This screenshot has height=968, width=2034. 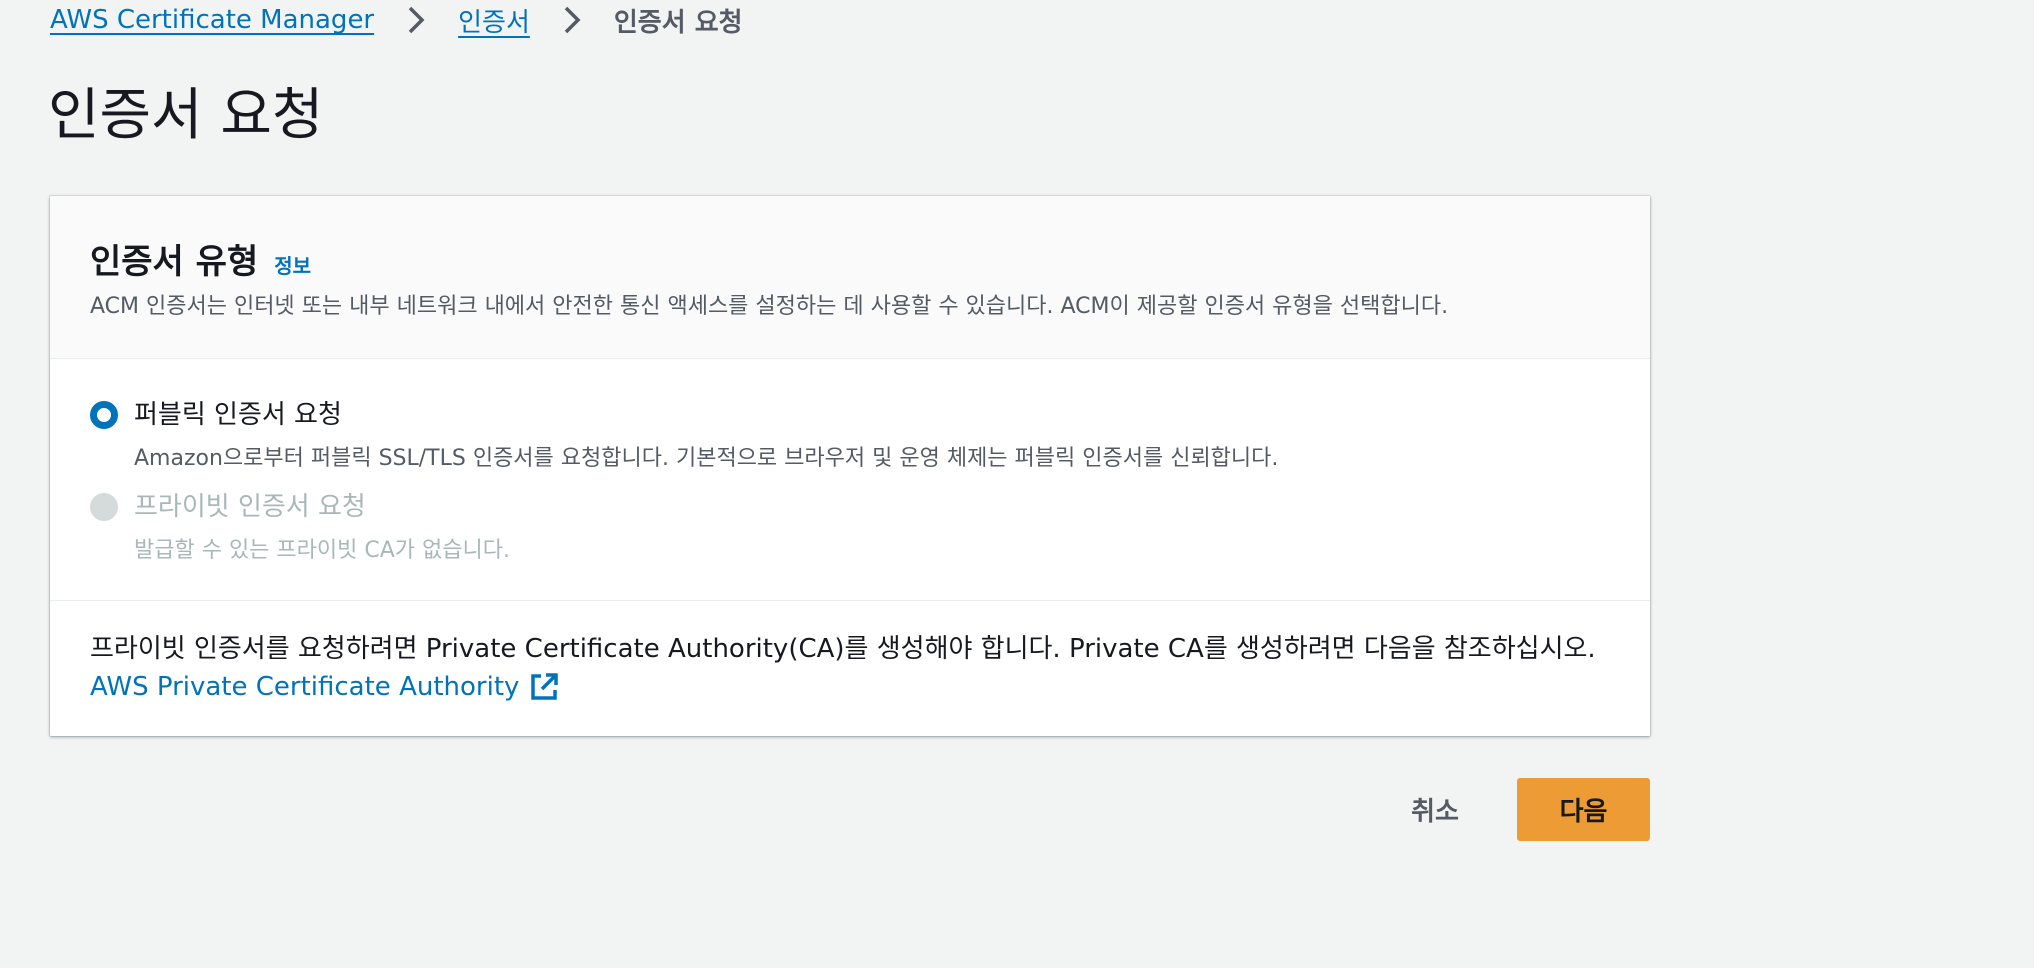 What do you see at coordinates (1583, 809) in the screenshot?
I see `next-button: 다음` at bounding box center [1583, 809].